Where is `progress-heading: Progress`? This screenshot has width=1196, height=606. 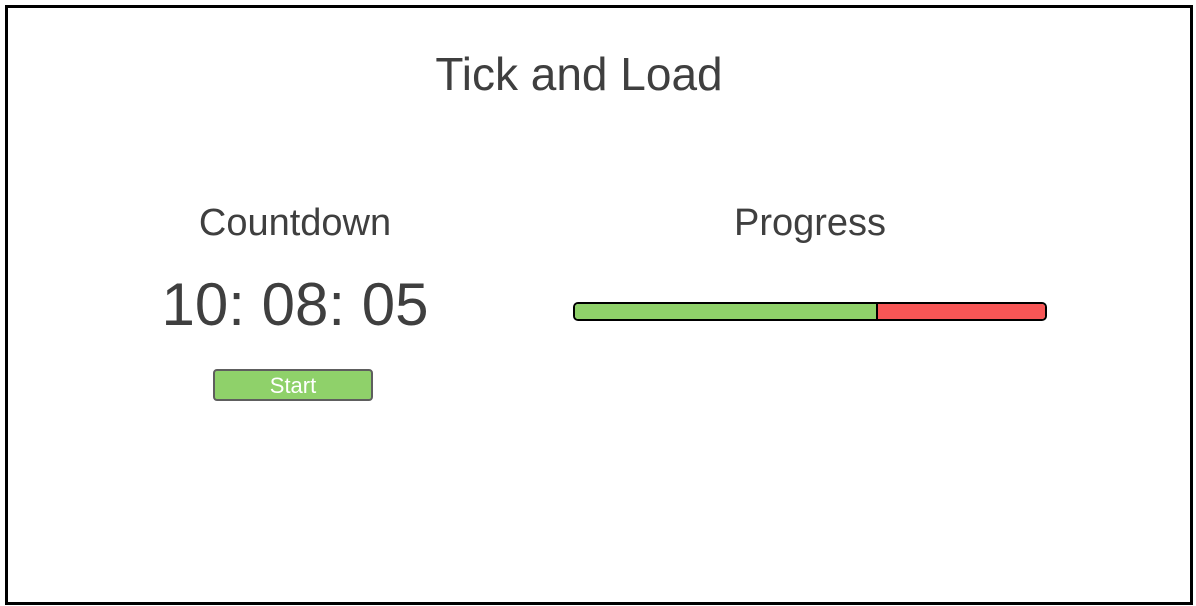
progress-heading: Progress is located at coordinates (810, 223).